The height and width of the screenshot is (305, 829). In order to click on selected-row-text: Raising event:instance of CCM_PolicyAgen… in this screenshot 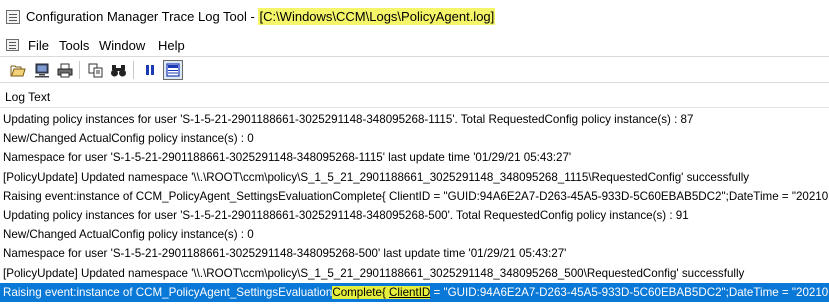, I will do `click(168, 292)`.